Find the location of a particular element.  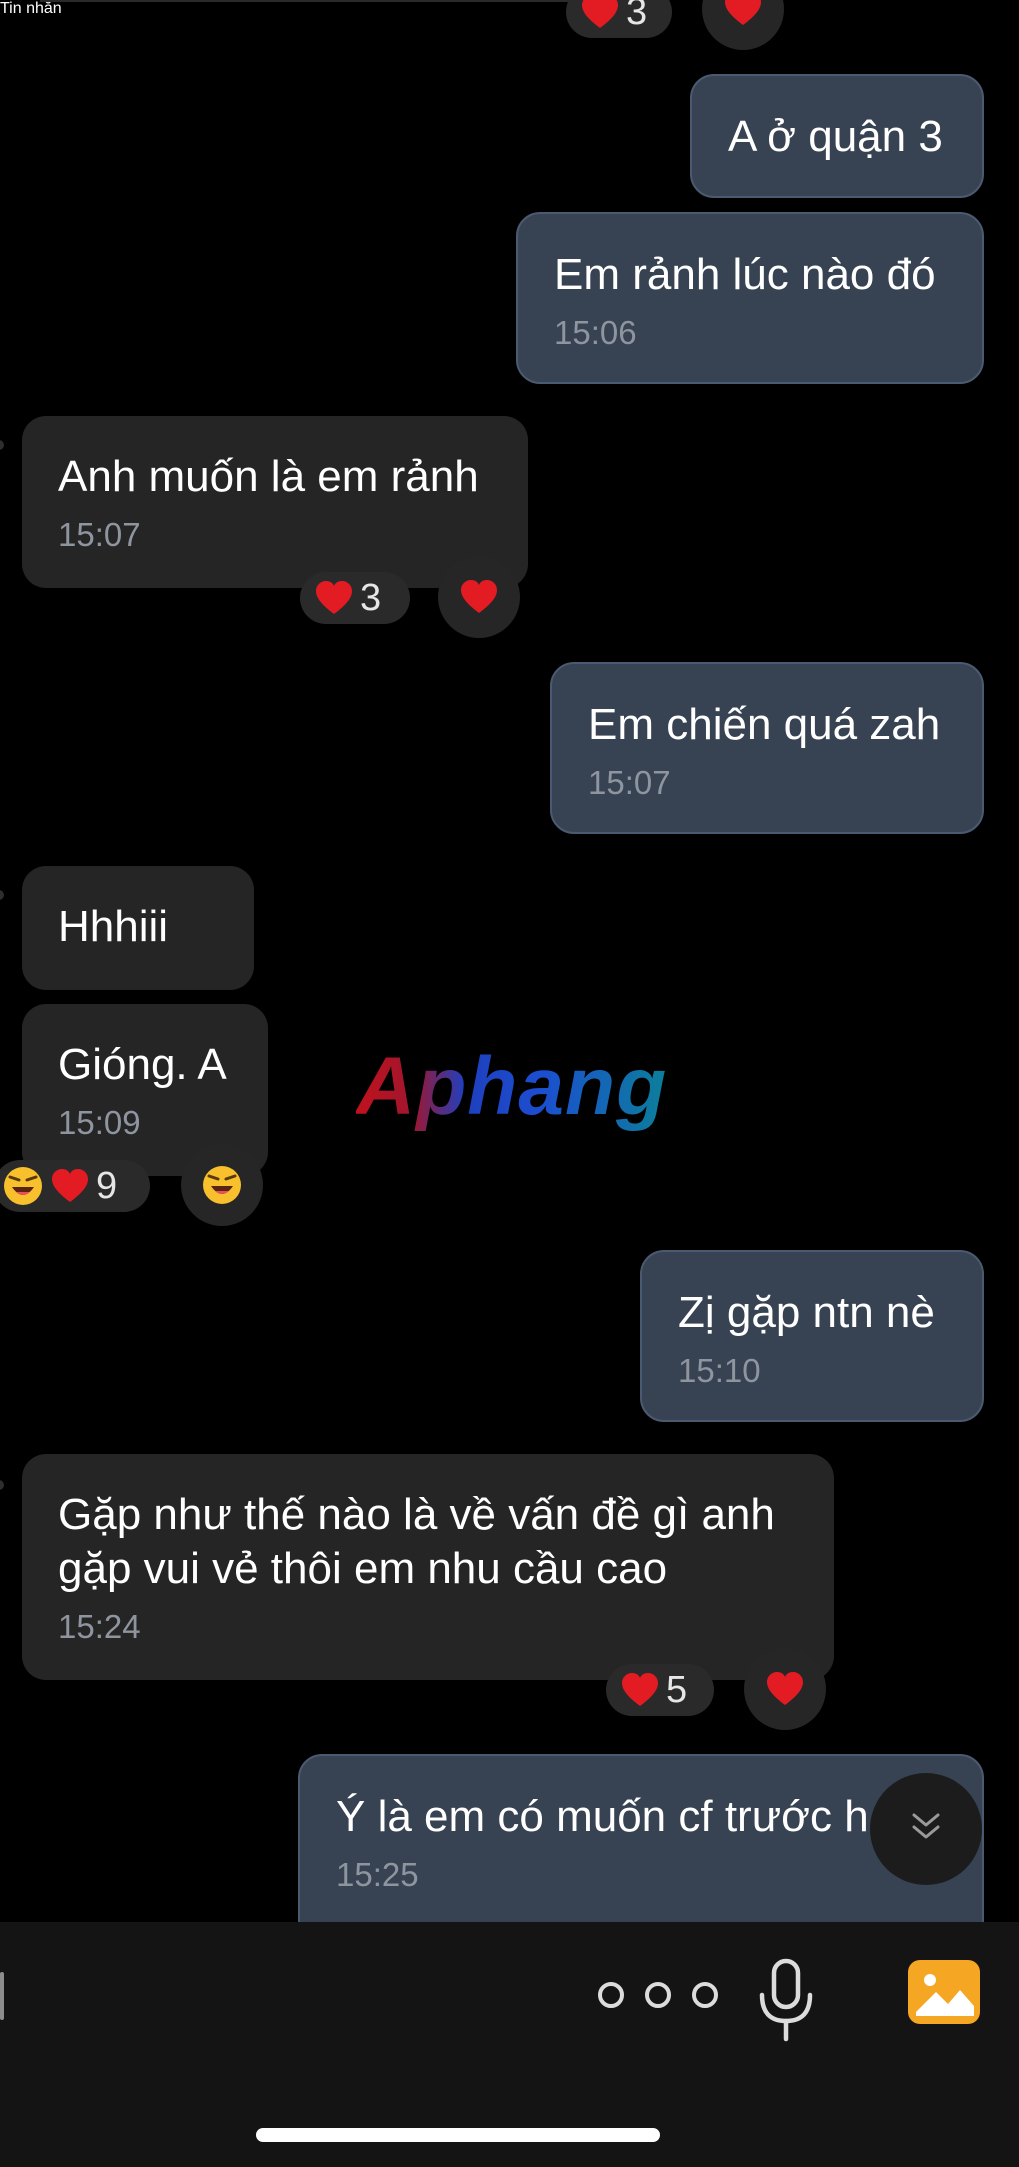

reaction-summary: 5 is located at coordinates (660, 1690).